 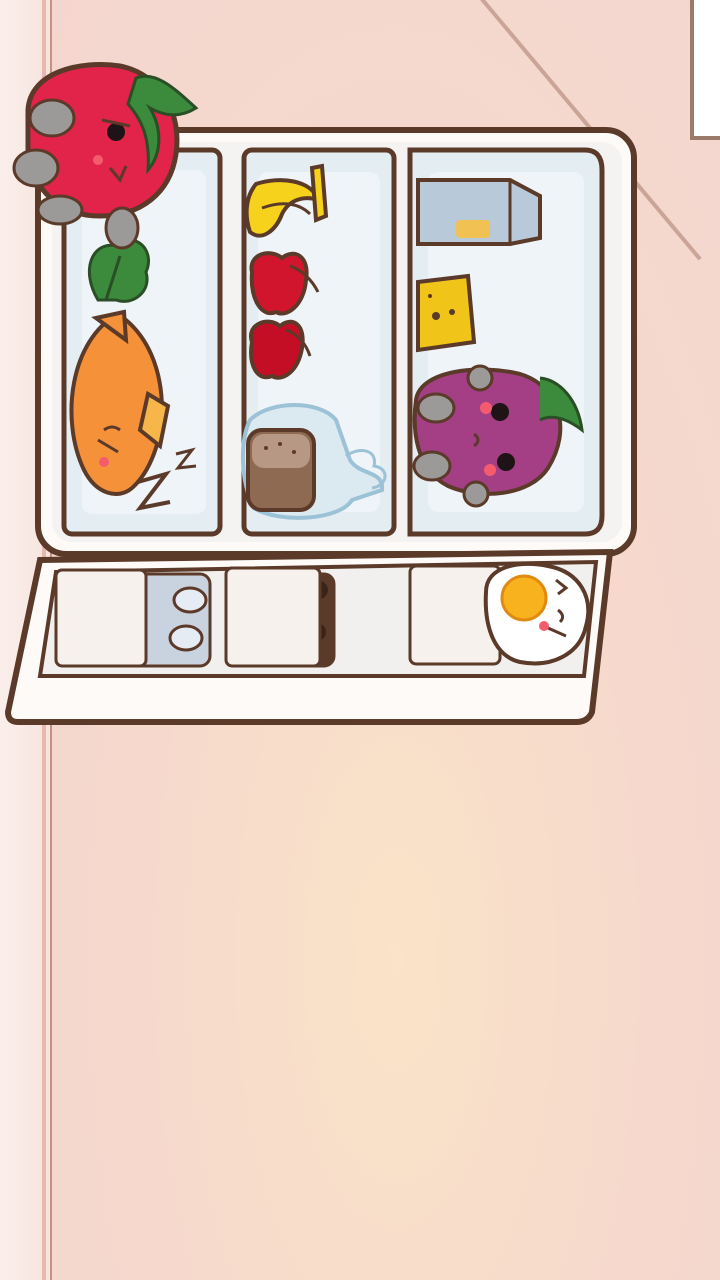 I want to click on milk-bottles-icon, so click(x=133, y=618).